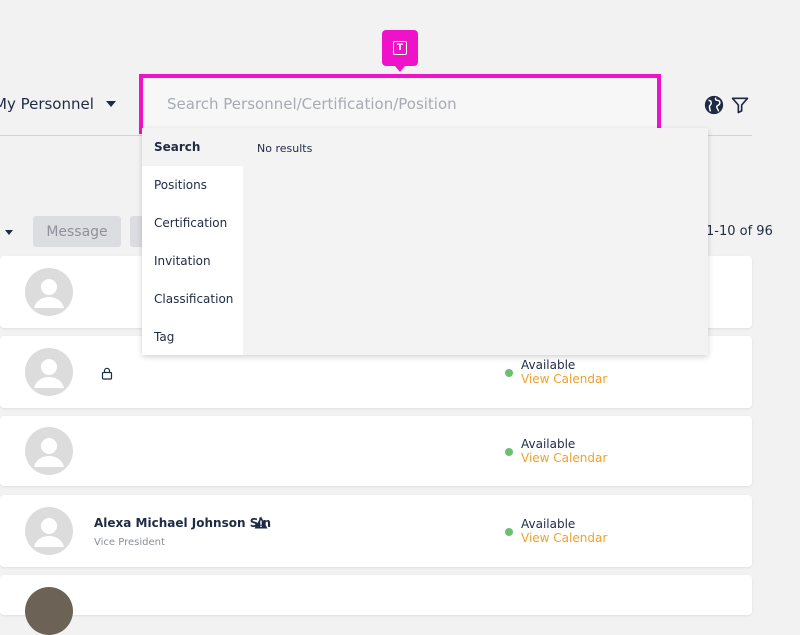 This screenshot has width=800, height=635. What do you see at coordinates (107, 373) in the screenshot?
I see `lock-icon` at bounding box center [107, 373].